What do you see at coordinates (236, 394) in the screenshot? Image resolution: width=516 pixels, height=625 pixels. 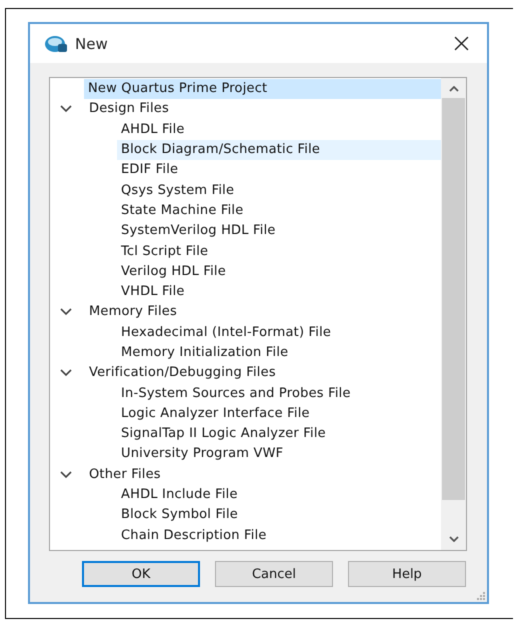 I see `tree-item: In-System Sources and Probes File` at bounding box center [236, 394].